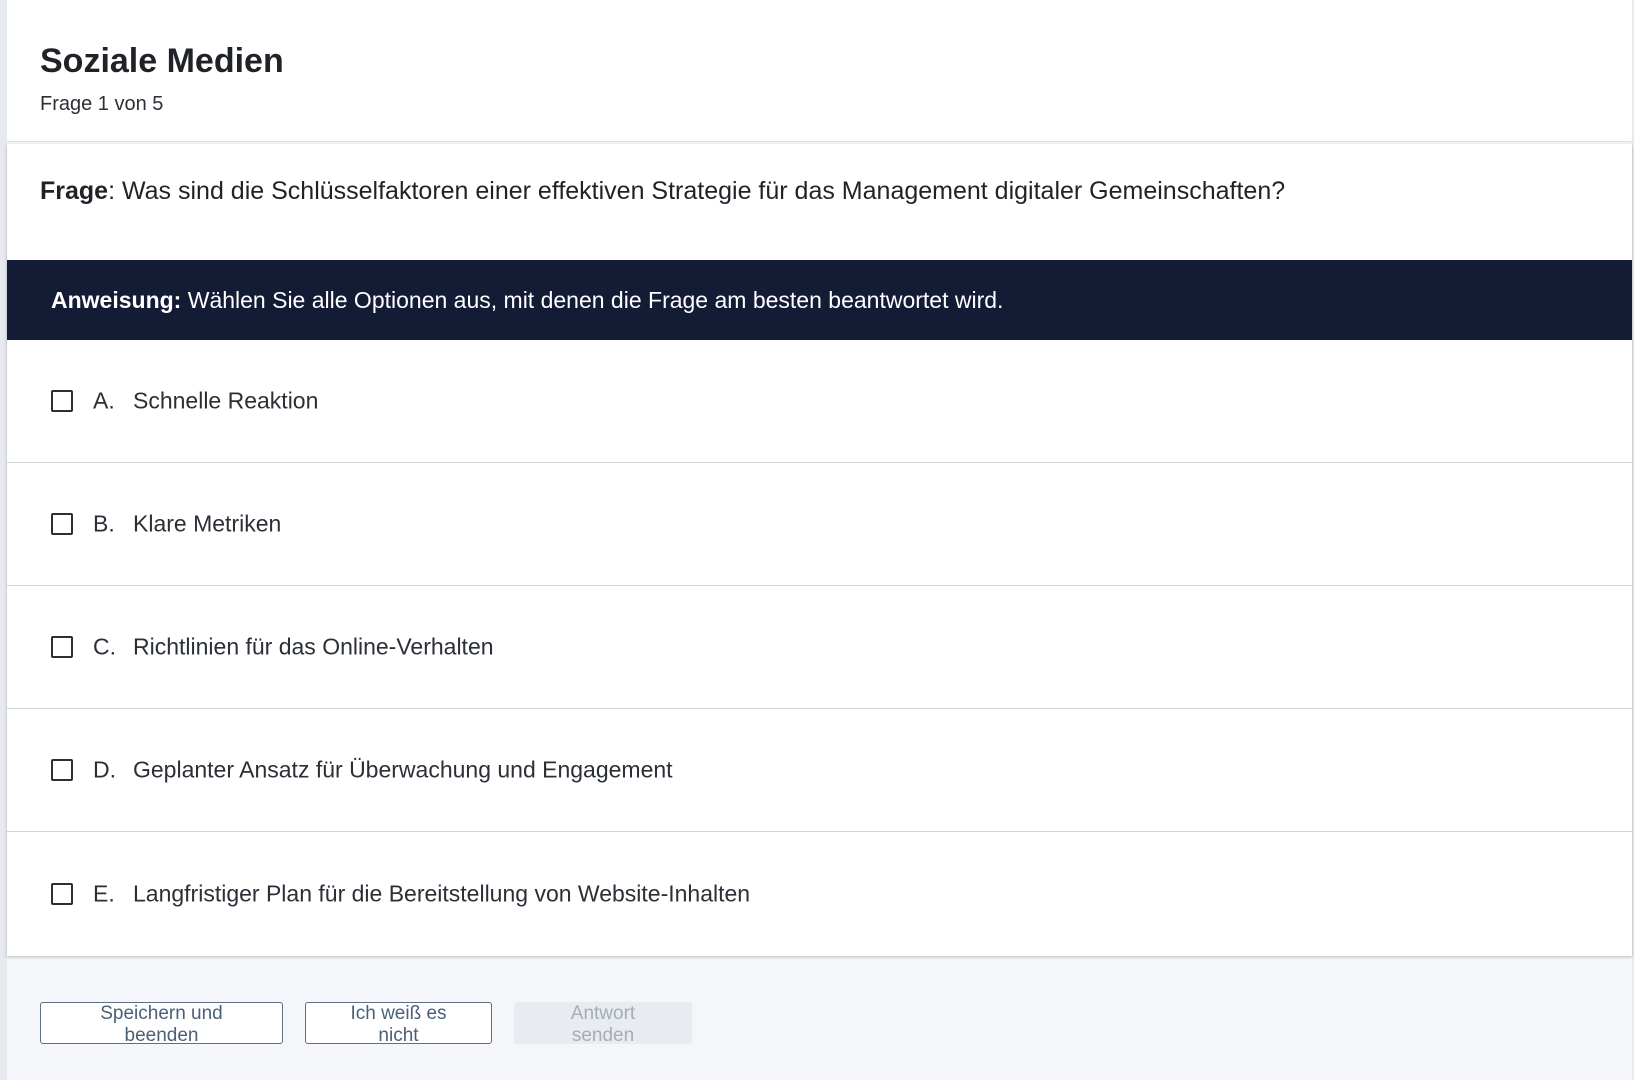 This screenshot has width=1634, height=1080. What do you see at coordinates (819, 524) in the screenshot?
I see `option-b: B. Klare Metriken` at bounding box center [819, 524].